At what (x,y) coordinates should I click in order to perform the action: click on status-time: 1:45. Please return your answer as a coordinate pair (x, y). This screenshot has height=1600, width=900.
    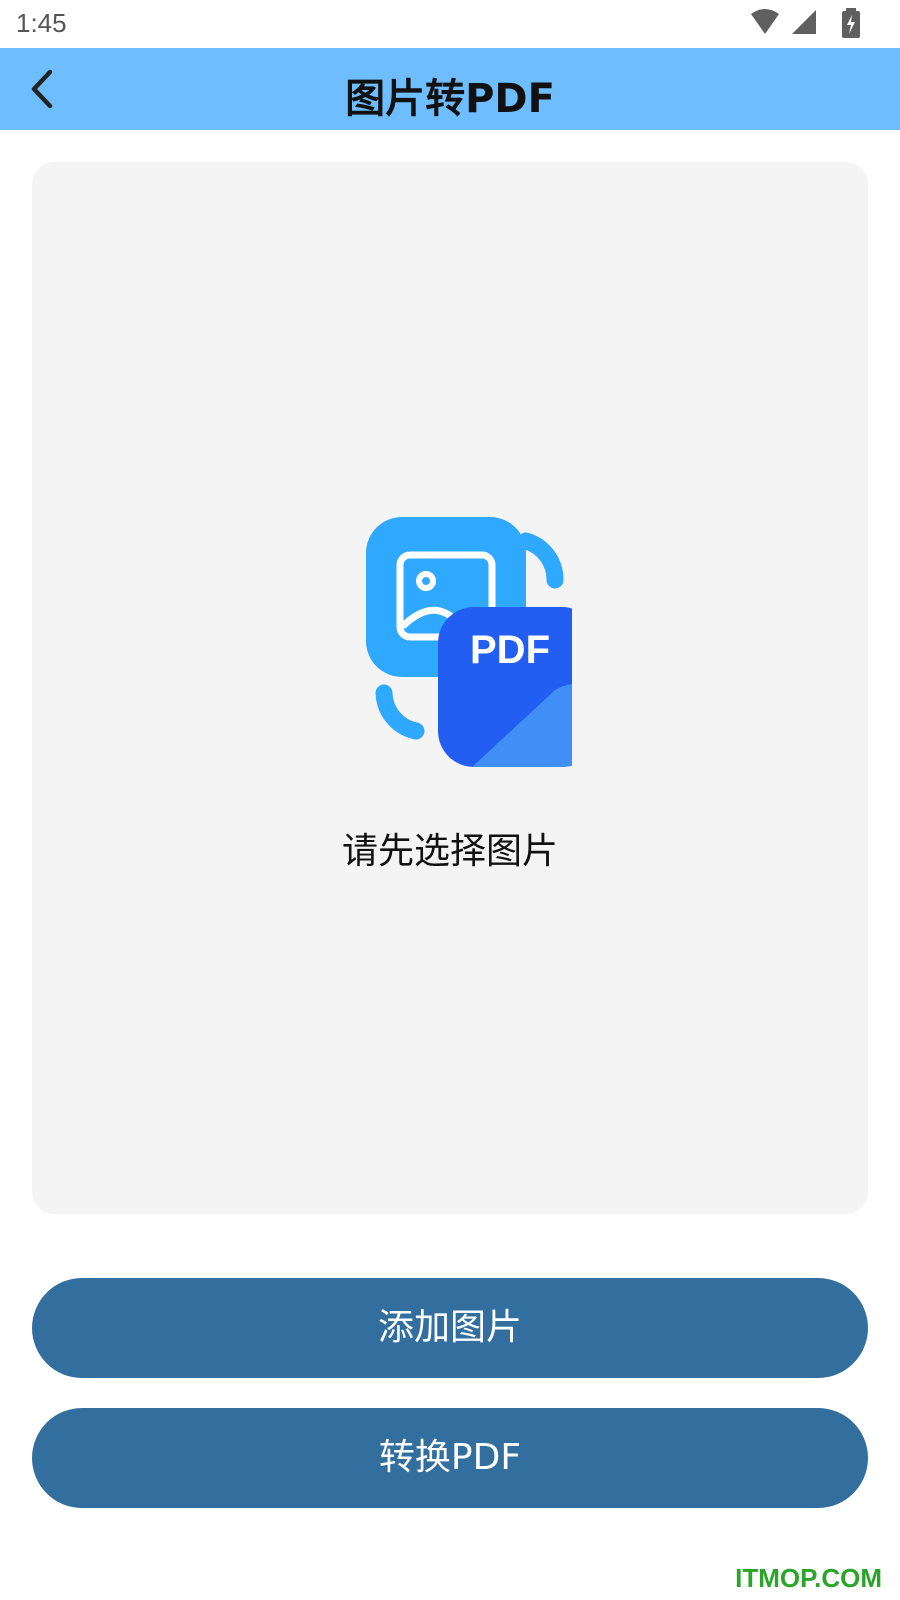
    Looking at the image, I should click on (41, 23).